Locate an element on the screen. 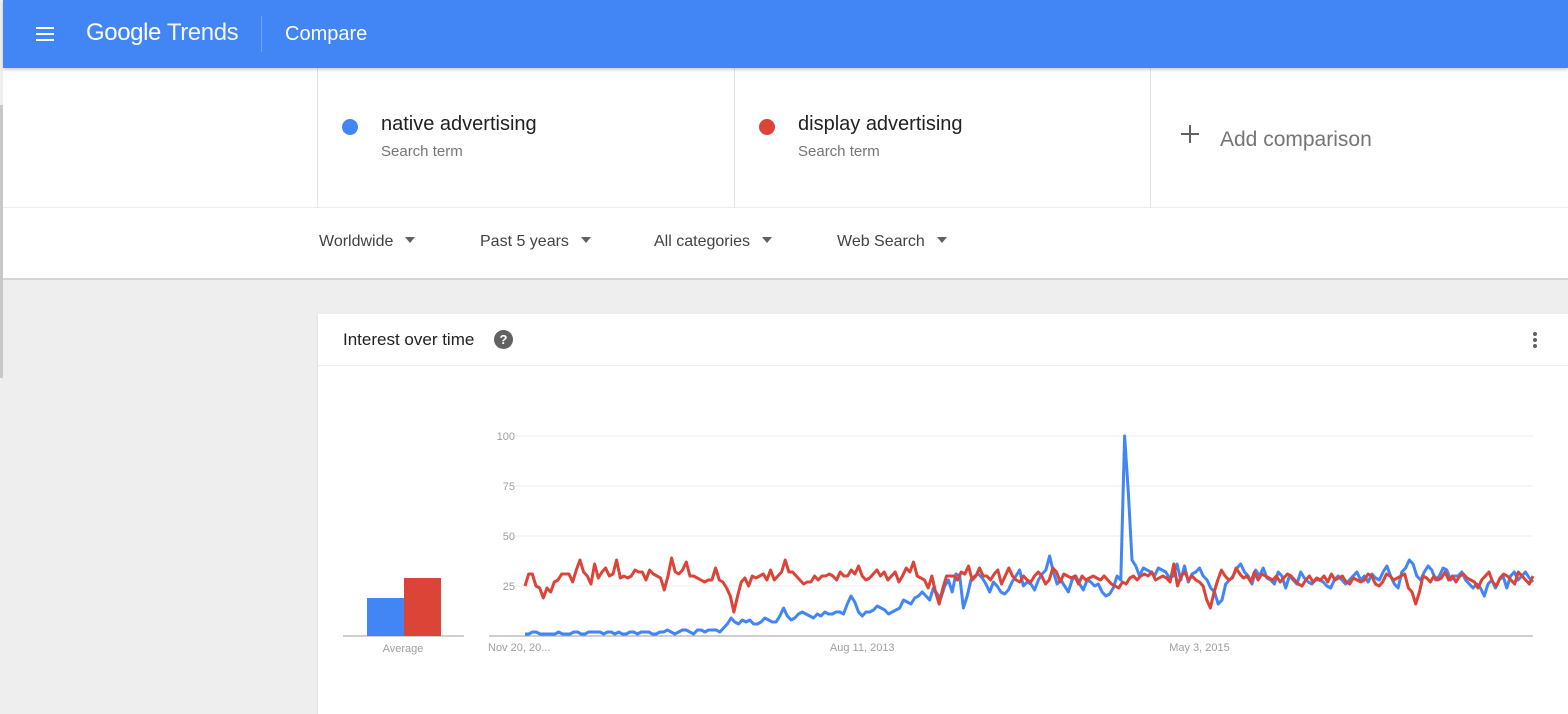 The image size is (1568, 714). filter-search-type-dropdown: Web Search is located at coordinates (892, 242).